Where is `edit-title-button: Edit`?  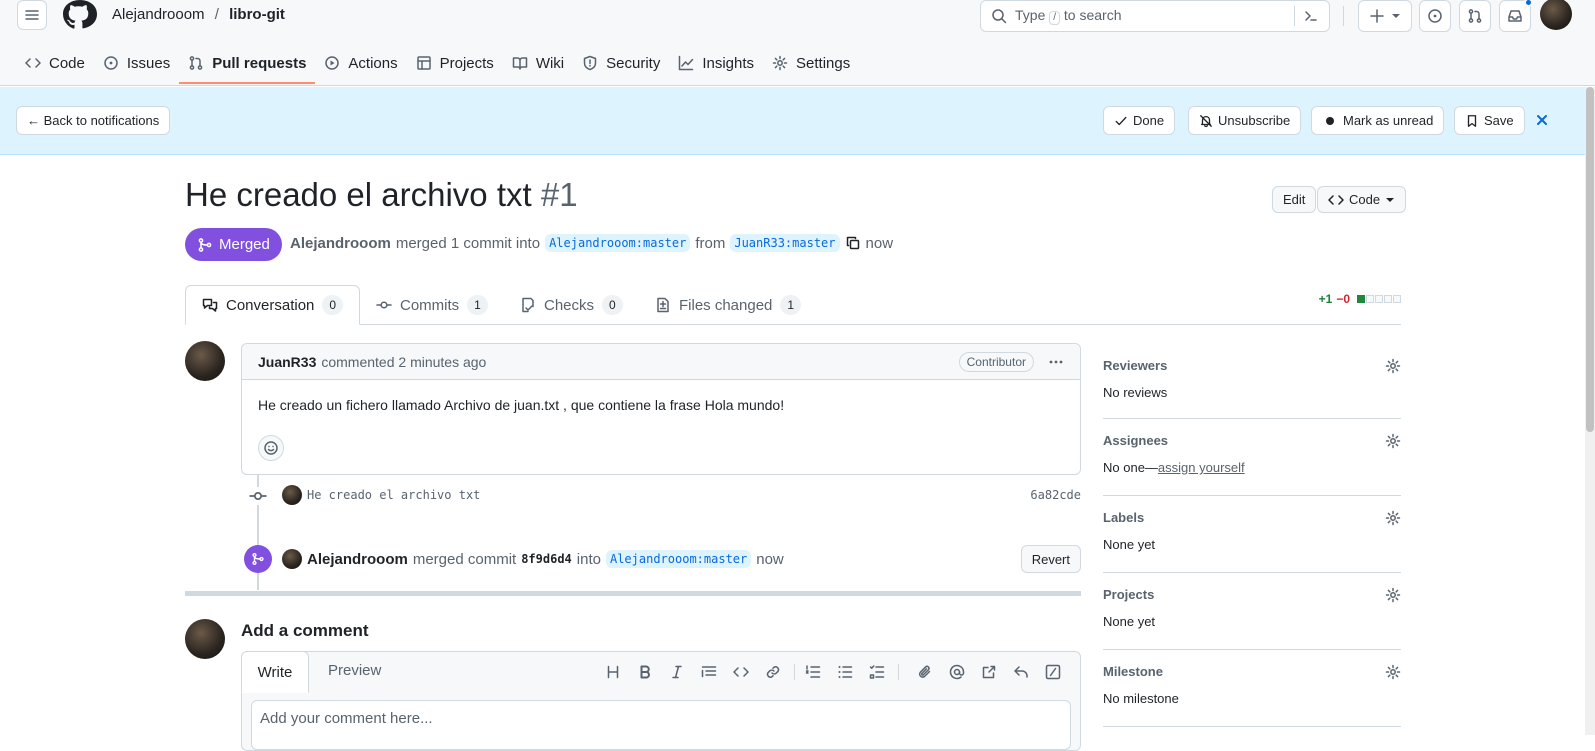 edit-title-button: Edit is located at coordinates (1294, 199).